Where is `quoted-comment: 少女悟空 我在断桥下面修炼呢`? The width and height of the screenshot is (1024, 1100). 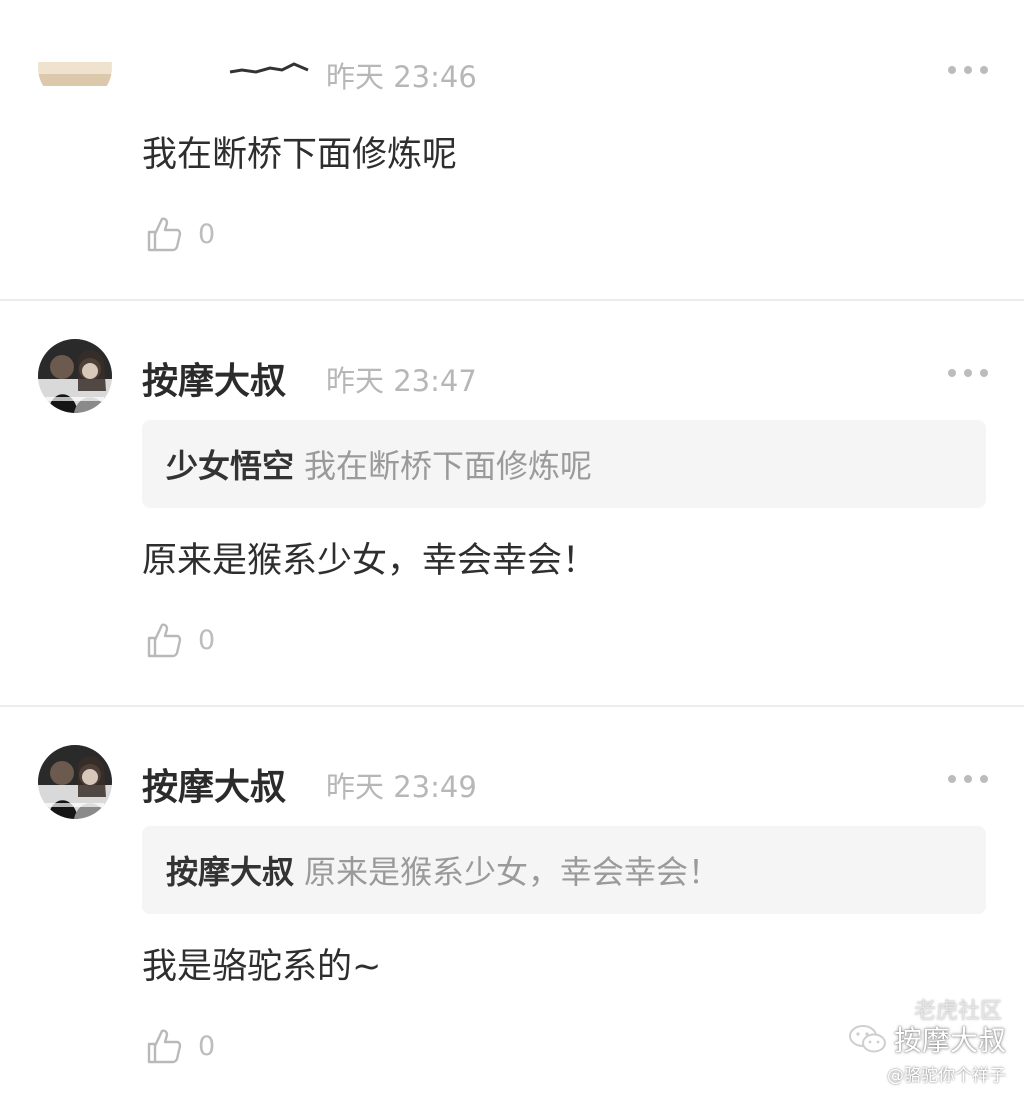
quoted-comment: 少女悟空 我在断桥下面修炼呢 is located at coordinates (564, 464).